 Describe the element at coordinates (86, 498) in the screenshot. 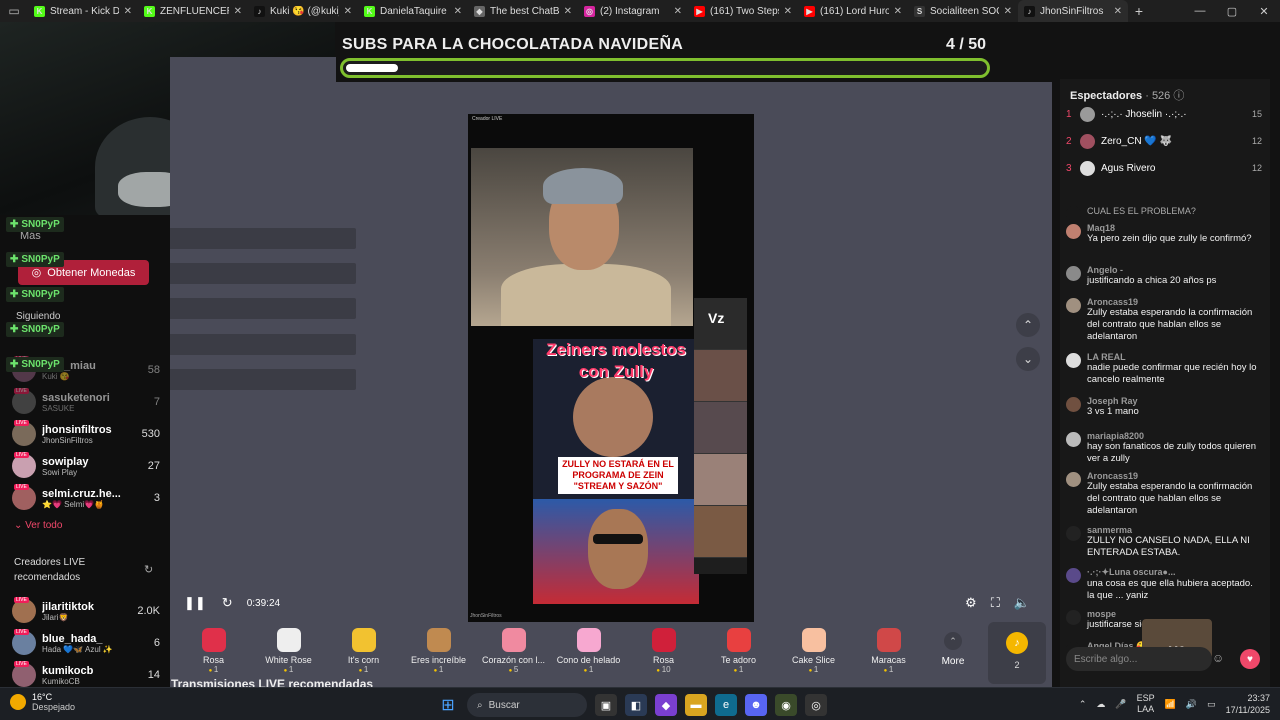

I see `sidebar-creator-item: LIVE selmi.cruz.he... ⭐💗 Selmi💗🍯 3` at that location.